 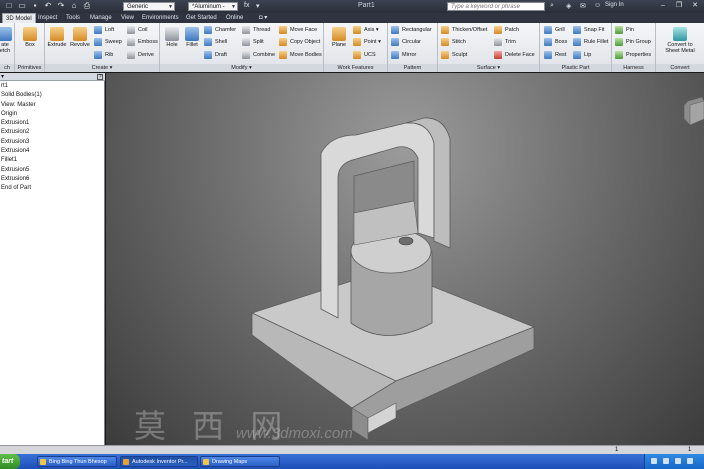 What do you see at coordinates (464, 30) in the screenshot?
I see `thicken-offset-button: Thicken/Offset` at bounding box center [464, 30].